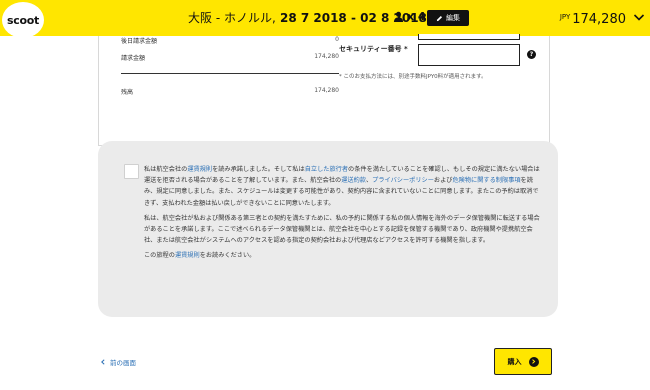  I want to click on chevron-left-icon, so click(103, 362).